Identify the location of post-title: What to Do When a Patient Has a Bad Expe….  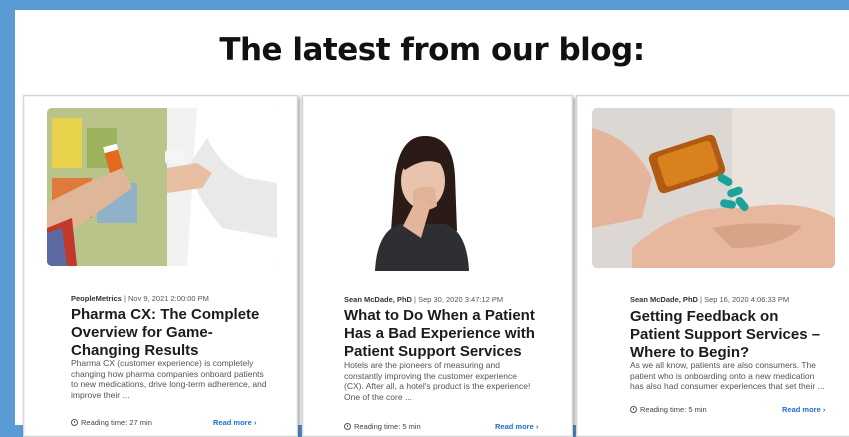
(446, 334).